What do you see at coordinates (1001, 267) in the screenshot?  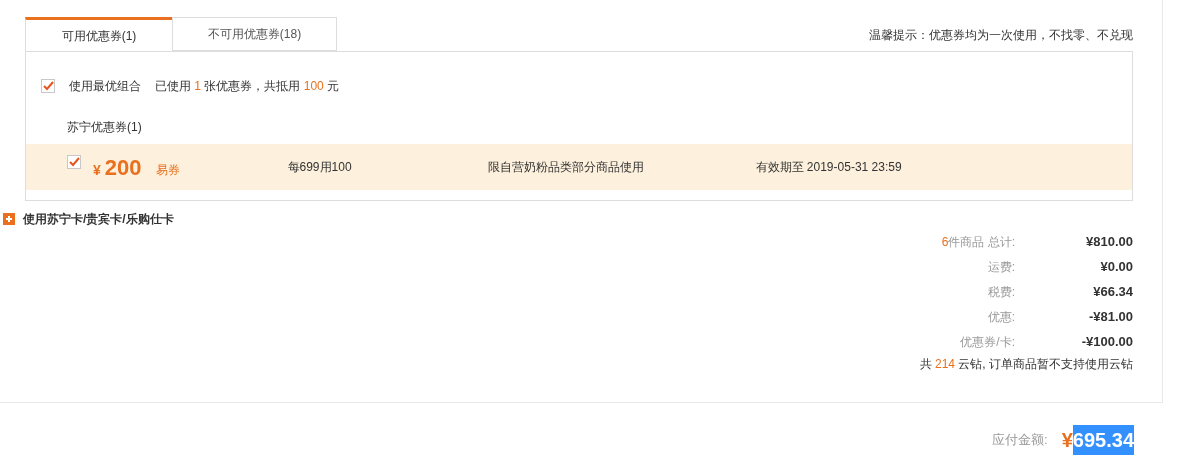 I see `summary-label: 运费:` at bounding box center [1001, 267].